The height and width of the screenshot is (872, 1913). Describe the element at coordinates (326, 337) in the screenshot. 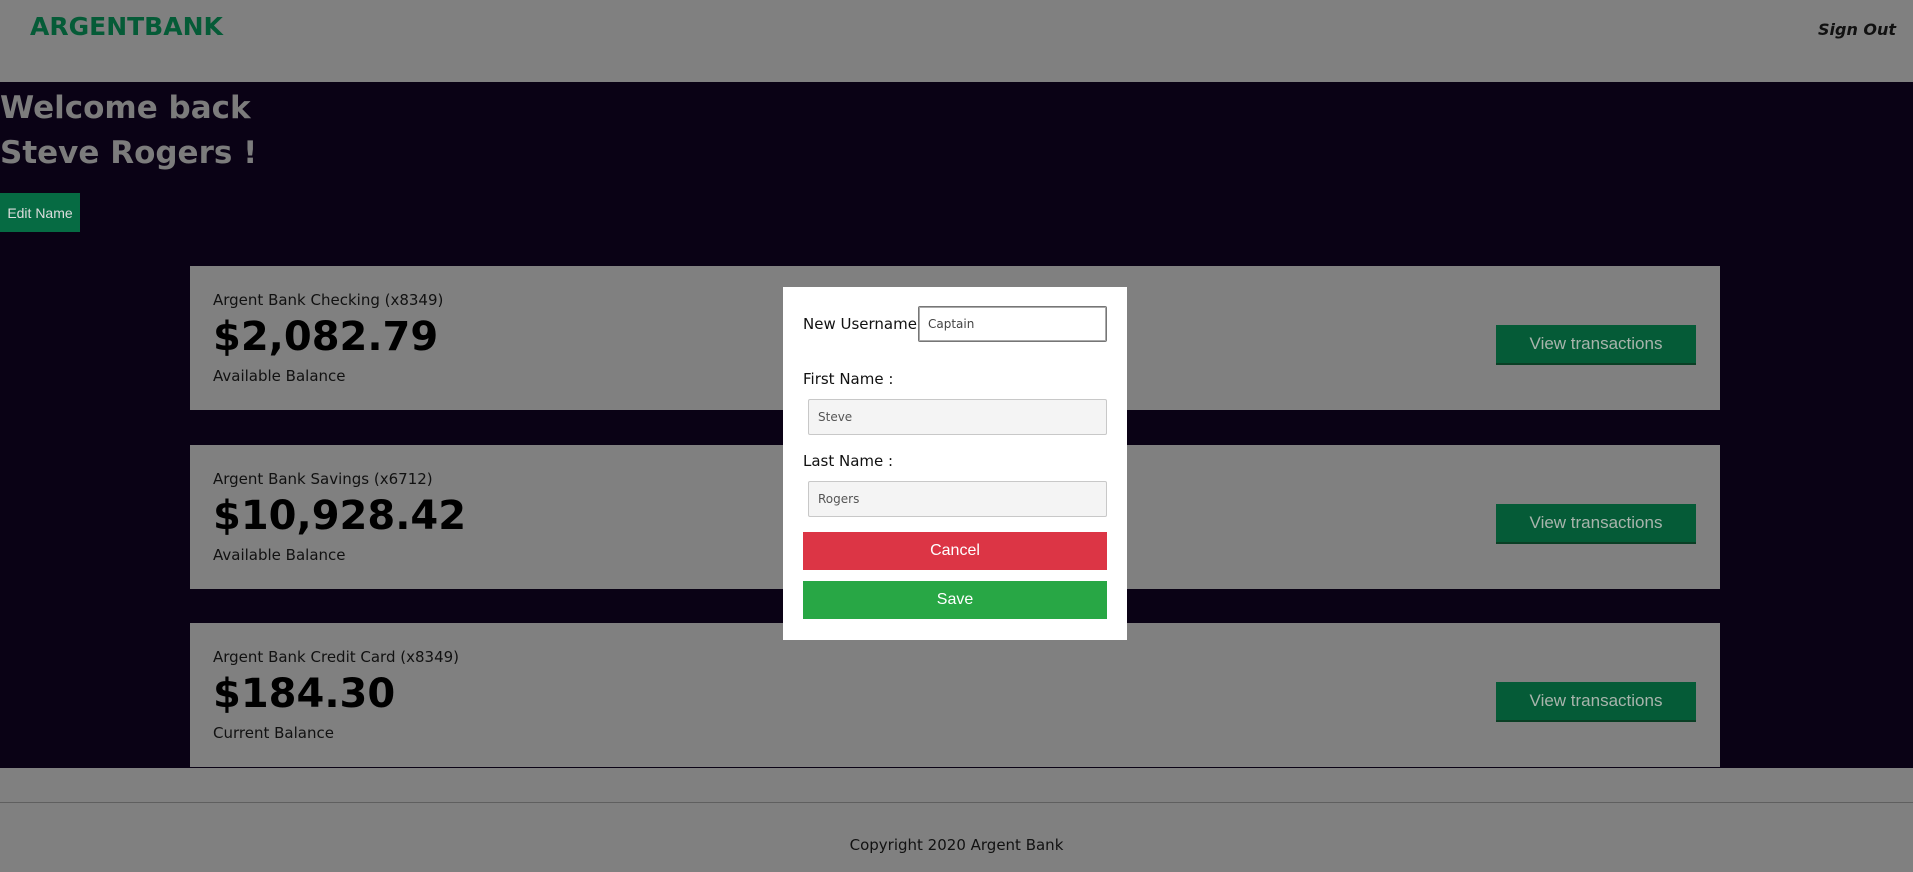

I see `account-amount: $2,082.79` at that location.